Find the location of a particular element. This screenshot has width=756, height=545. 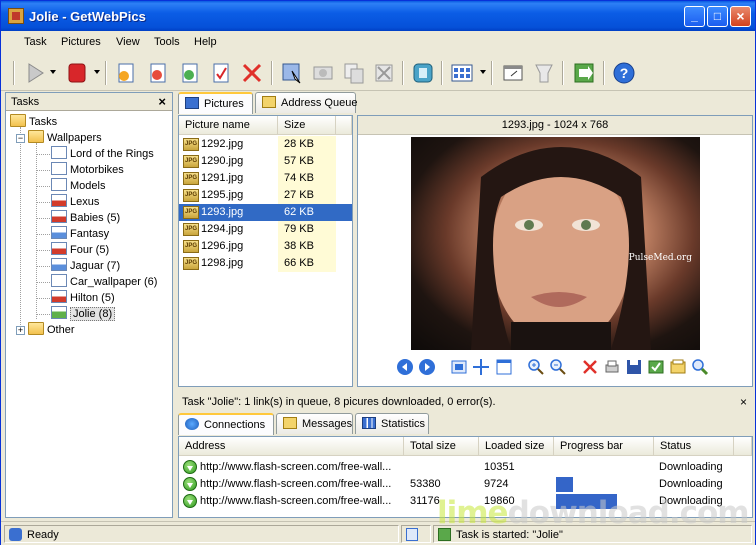

stop-dropdown-arrow is located at coordinates (97, 72).